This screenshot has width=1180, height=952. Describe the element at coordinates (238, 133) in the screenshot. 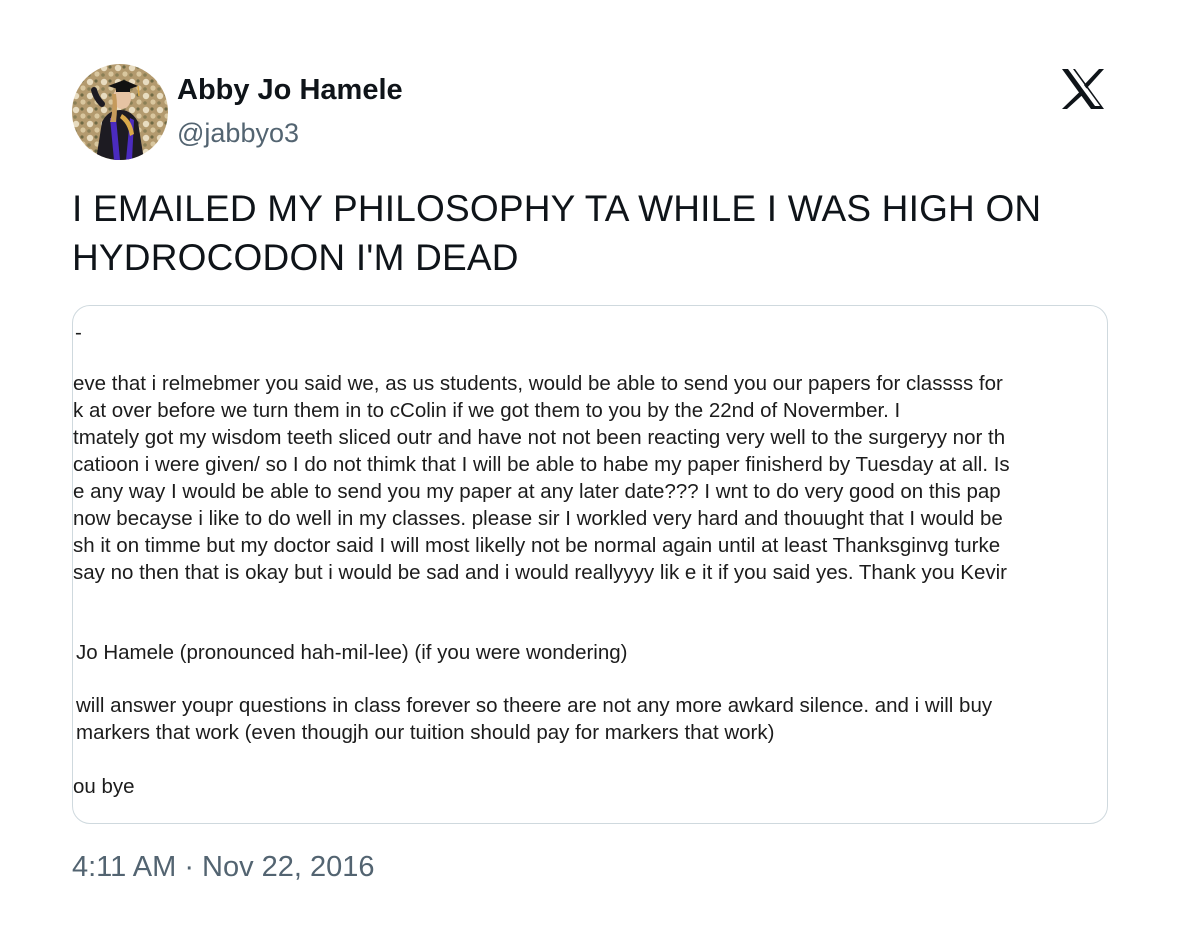

I see `handle: @jabbyo3` at that location.